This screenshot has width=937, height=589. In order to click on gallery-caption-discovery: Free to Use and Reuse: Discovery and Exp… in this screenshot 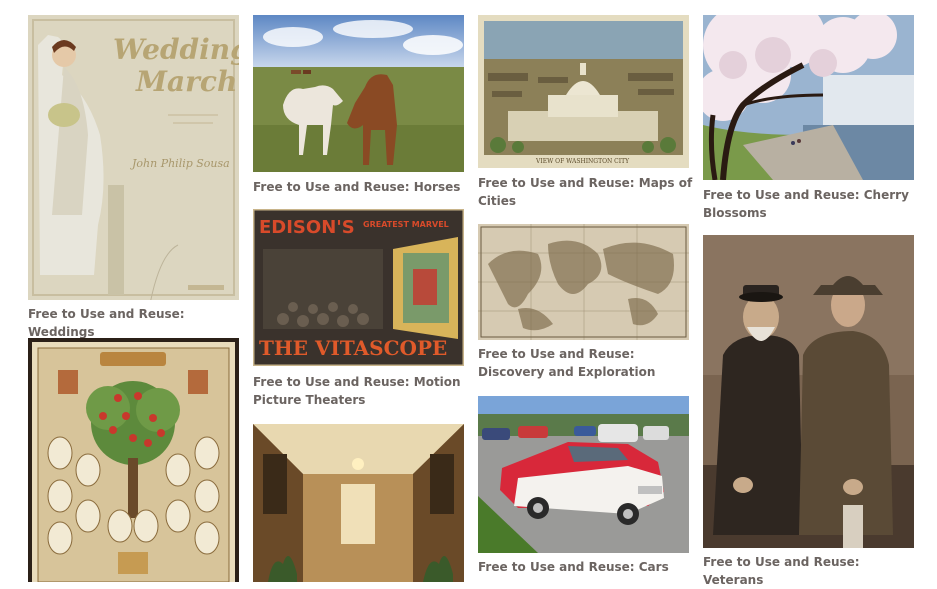, I will do `click(585, 363)`.